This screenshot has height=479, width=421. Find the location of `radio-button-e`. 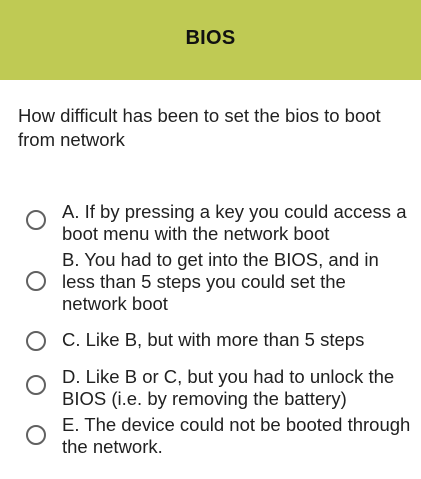

radio-button-e is located at coordinates (36, 435).